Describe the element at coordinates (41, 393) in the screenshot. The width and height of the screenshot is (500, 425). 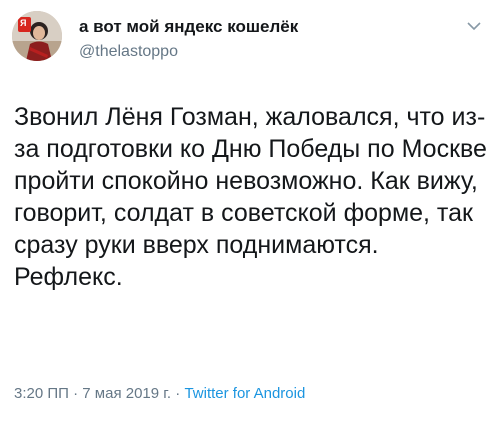
I see `tweet-time: 3:20 ПП` at that location.